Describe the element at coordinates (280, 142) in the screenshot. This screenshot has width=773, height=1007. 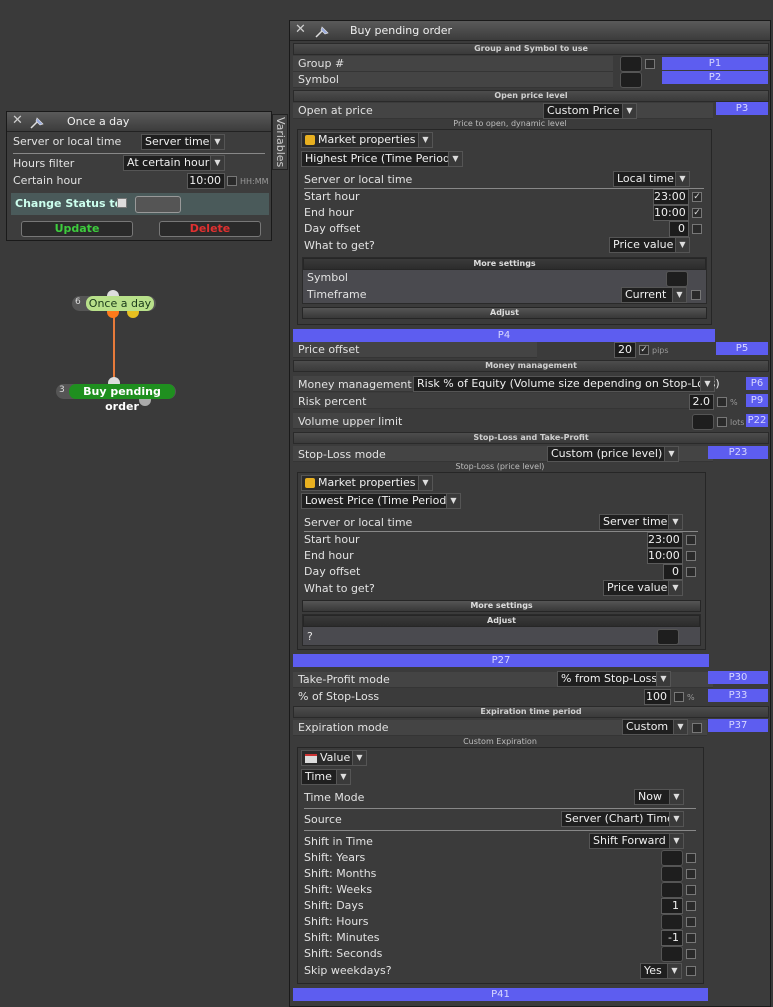
I see `variables-tab: Variables` at that location.